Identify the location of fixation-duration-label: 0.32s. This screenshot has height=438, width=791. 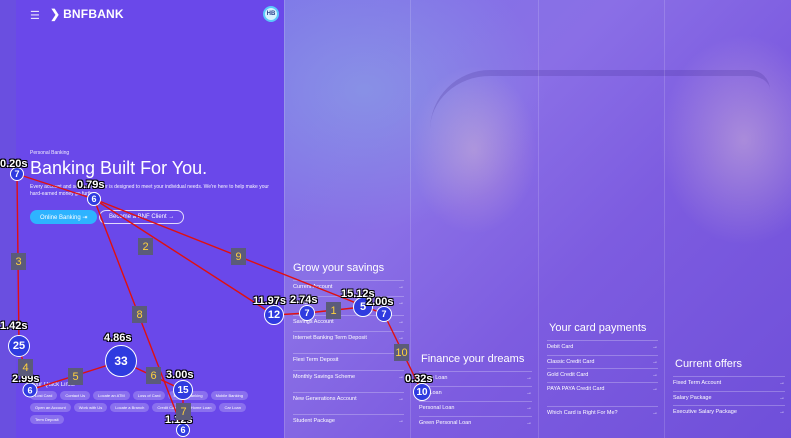
(419, 379).